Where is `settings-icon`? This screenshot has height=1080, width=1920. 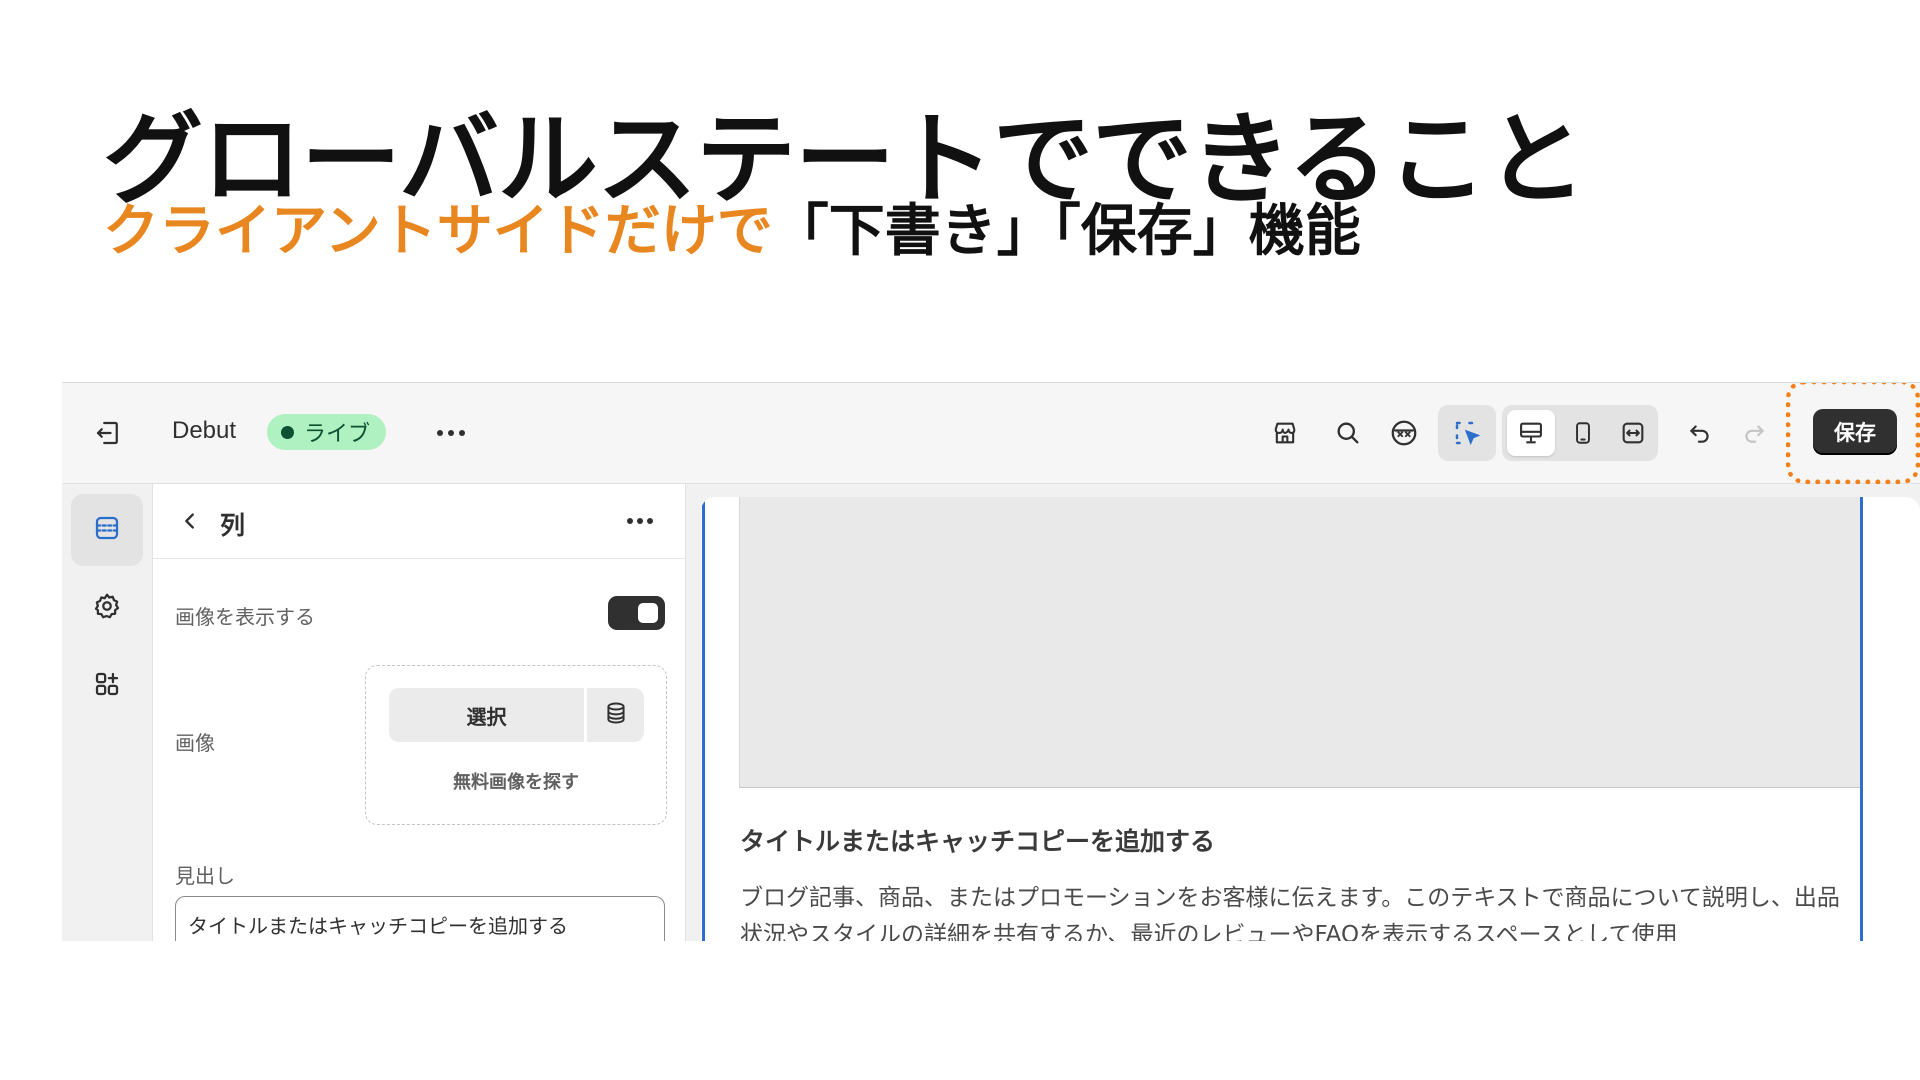 settings-icon is located at coordinates (107, 608).